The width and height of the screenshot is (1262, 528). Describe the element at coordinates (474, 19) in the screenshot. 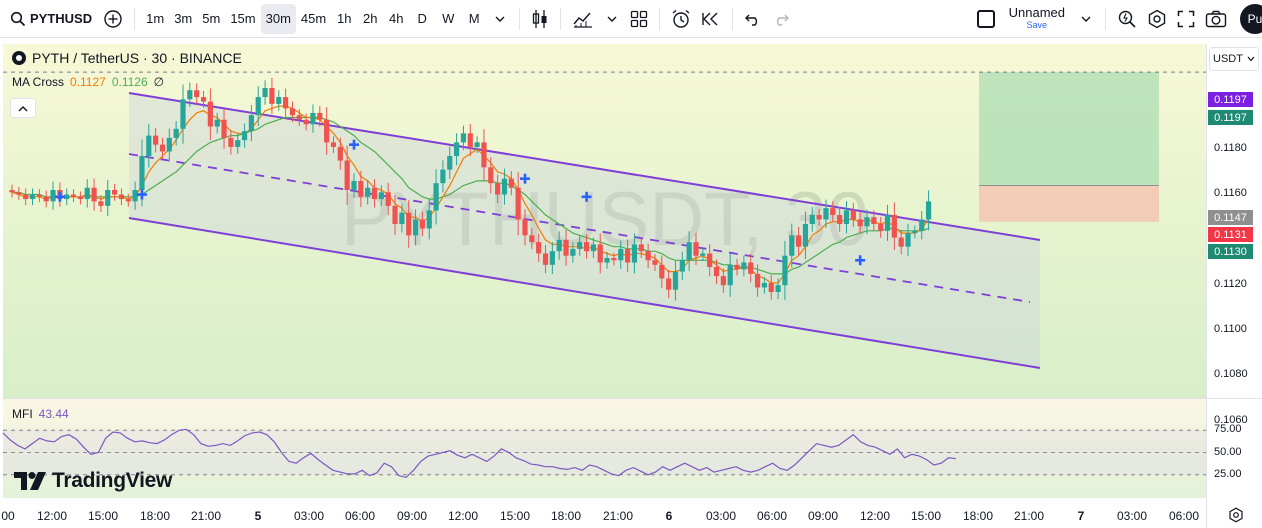

I see `interval-m: M` at that location.